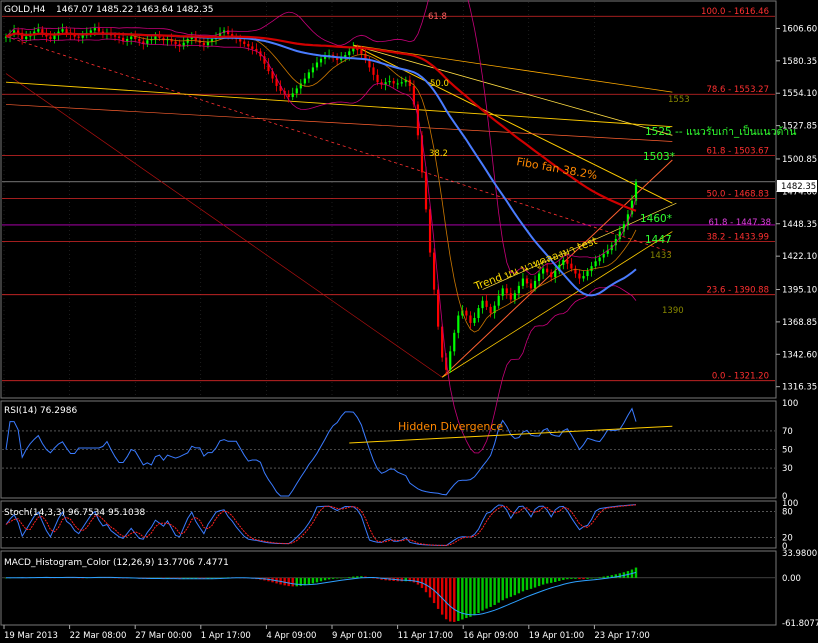 The height and width of the screenshot is (643, 818). Describe the element at coordinates (798, 187) in the screenshot. I see `current-price-label: 1482.35` at that location.